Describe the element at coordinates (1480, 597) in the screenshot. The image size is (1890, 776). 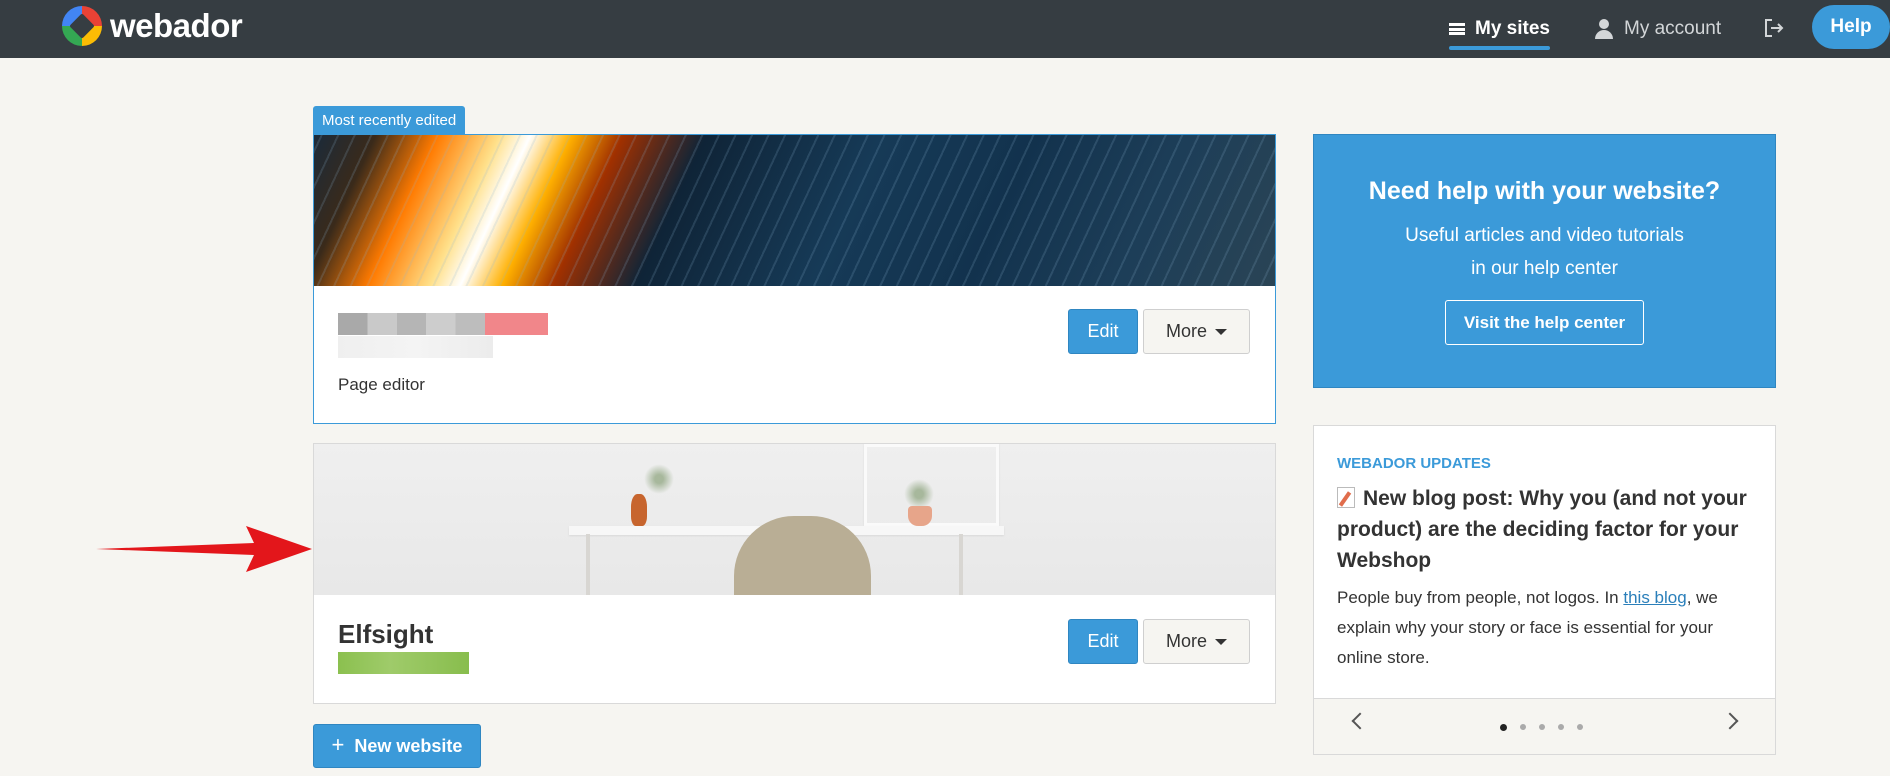
I see `updates-text-before: People buy from people, not logos. In` at that location.